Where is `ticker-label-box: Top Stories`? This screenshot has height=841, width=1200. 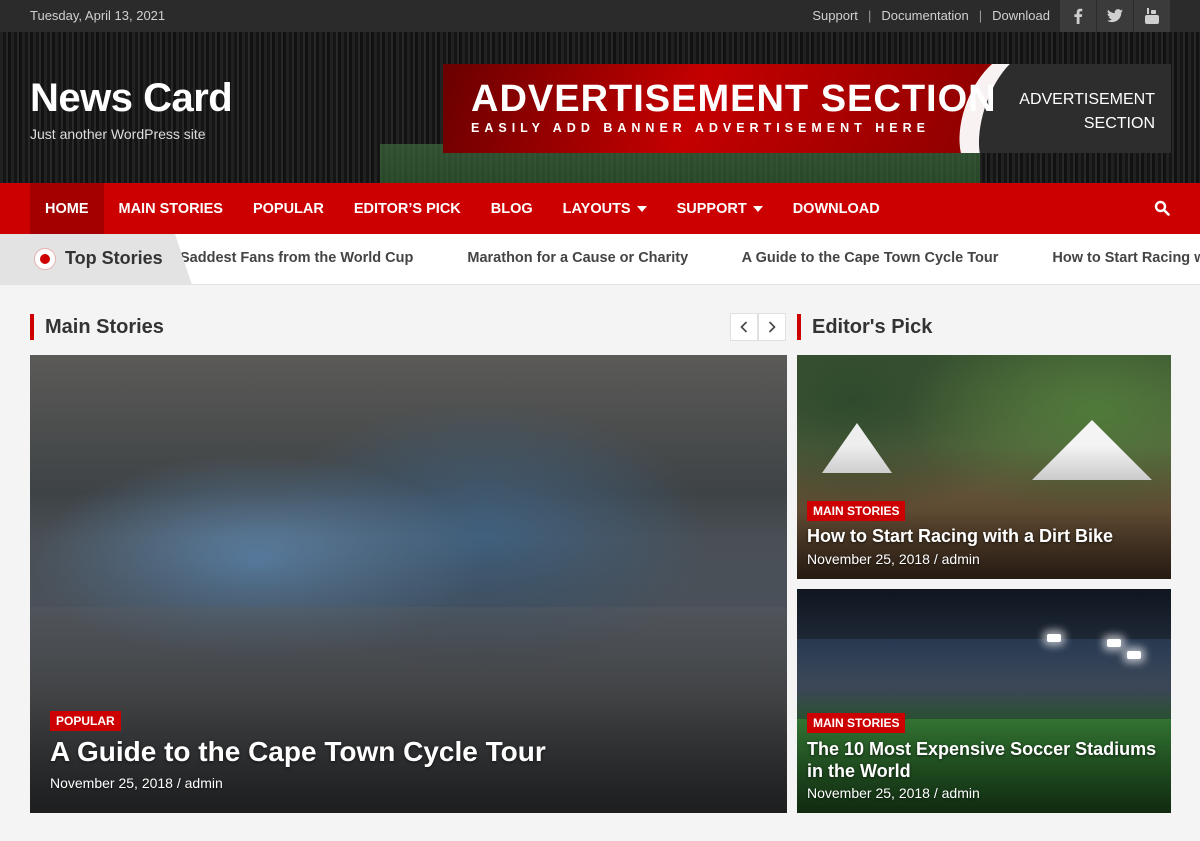 ticker-label-box: Top Stories is located at coordinates (96, 259).